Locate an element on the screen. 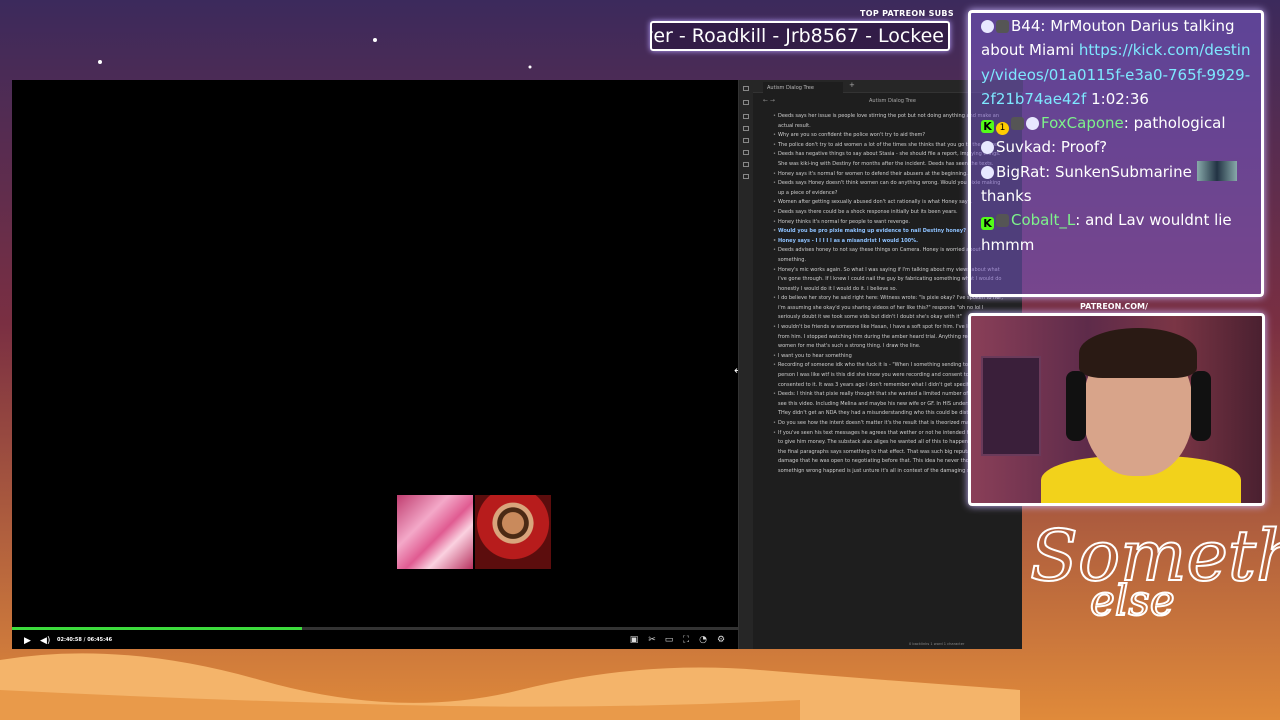  current-time: 02:40:58 is located at coordinates (69, 640).